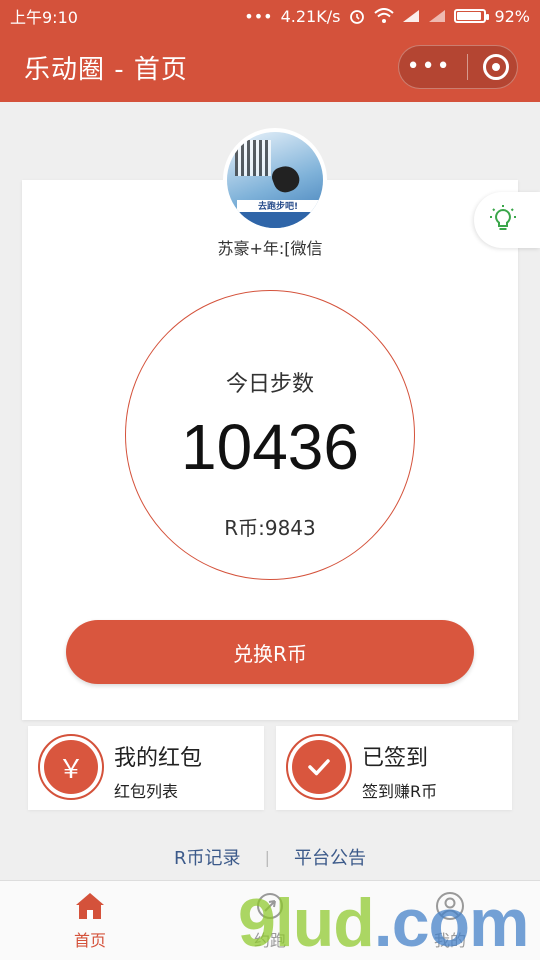 The height and width of the screenshot is (960, 540). What do you see at coordinates (253, 158) in the screenshot?
I see `avatar-qr-code` at bounding box center [253, 158].